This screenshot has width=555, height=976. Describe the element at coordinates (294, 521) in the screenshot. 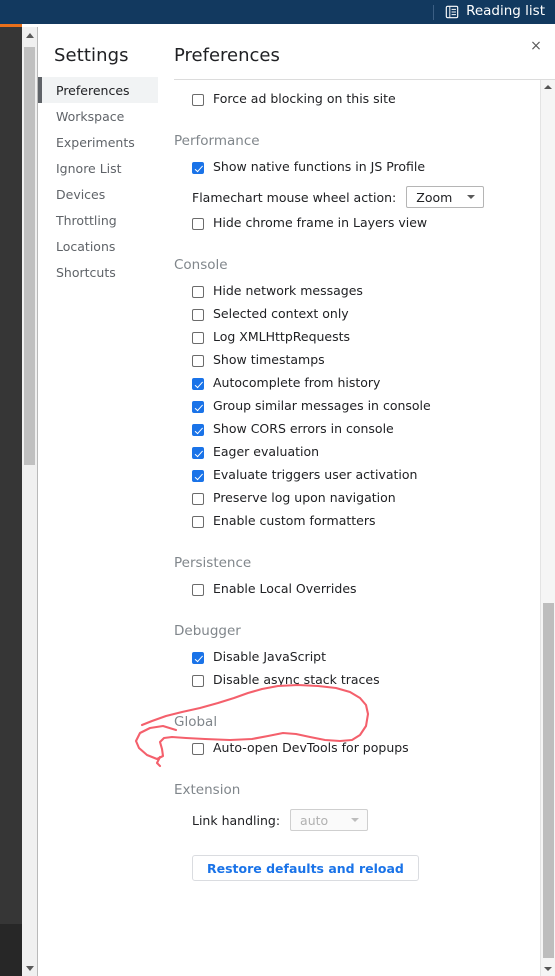

I see `setting-label: Enable custom formatters` at that location.